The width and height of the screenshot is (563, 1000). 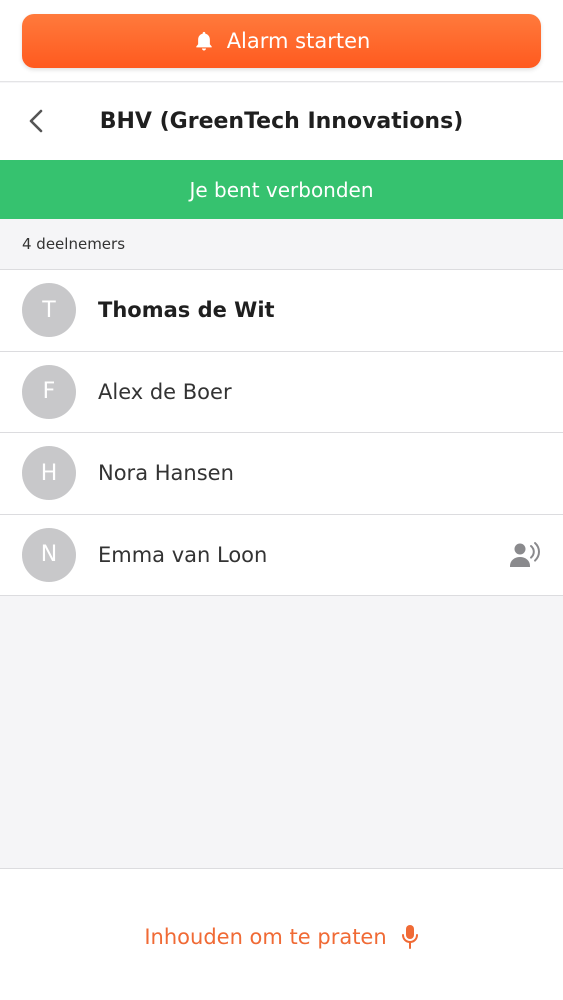 I want to click on participant-row: H Nora Hansen, so click(x=281, y=474).